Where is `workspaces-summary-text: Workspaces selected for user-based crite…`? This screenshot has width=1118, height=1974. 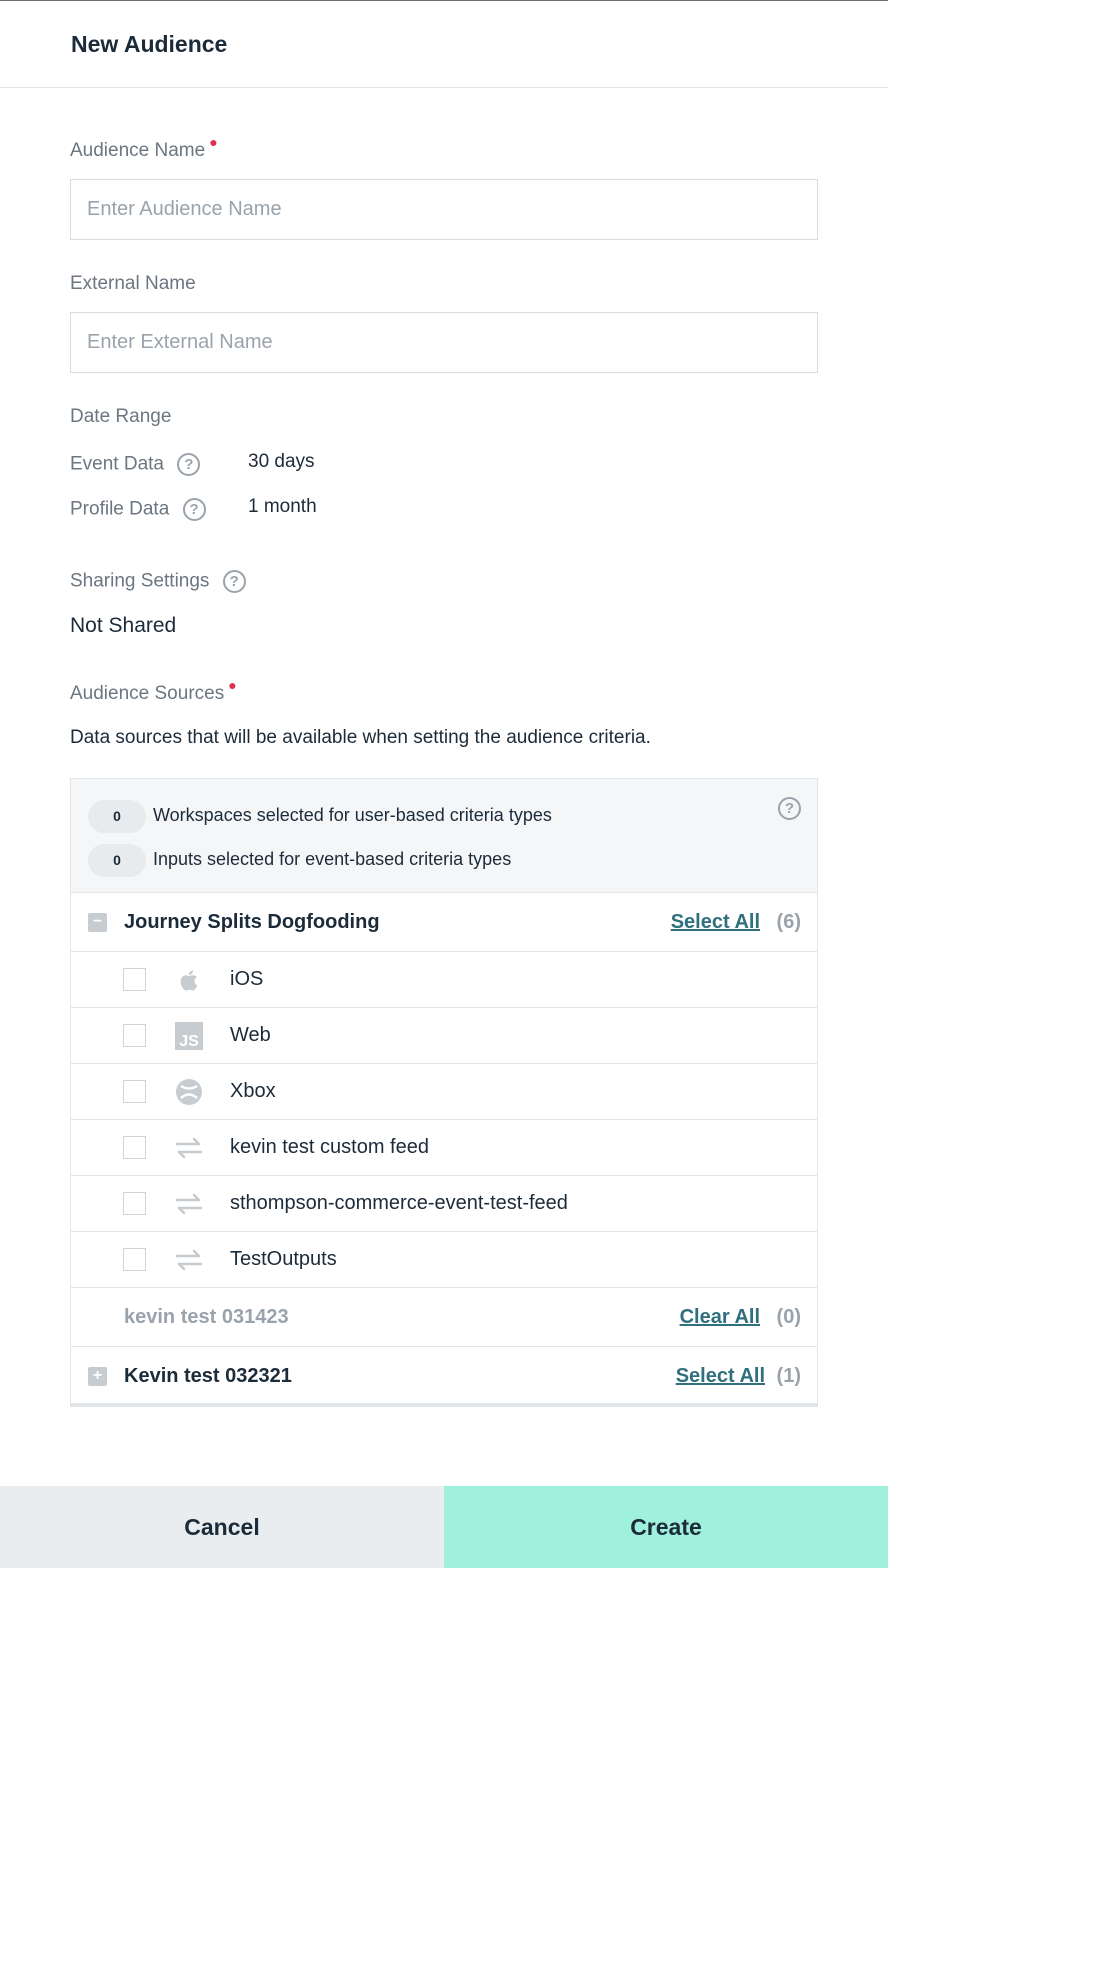 workspaces-summary-text: Workspaces selected for user-based crite… is located at coordinates (352, 815).